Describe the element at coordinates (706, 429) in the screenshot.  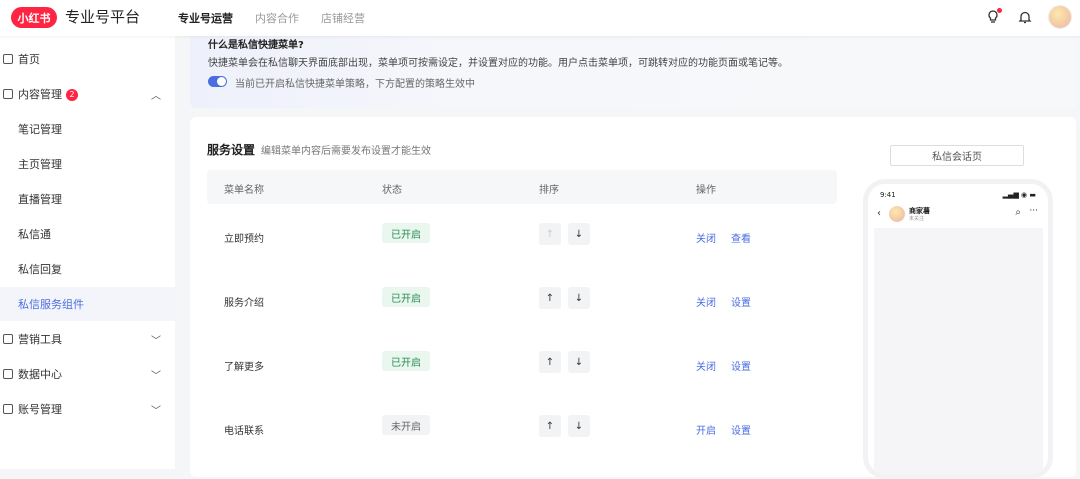
I see `toggle-action-link: 开启` at that location.